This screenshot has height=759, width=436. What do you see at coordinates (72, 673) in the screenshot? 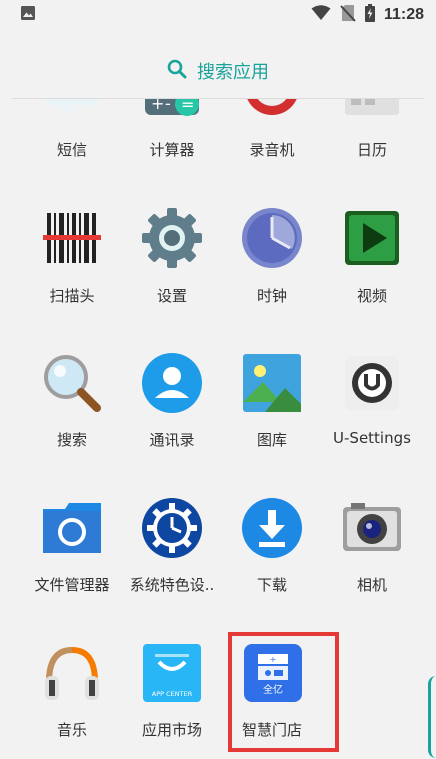
I see `headphones-icon` at bounding box center [72, 673].